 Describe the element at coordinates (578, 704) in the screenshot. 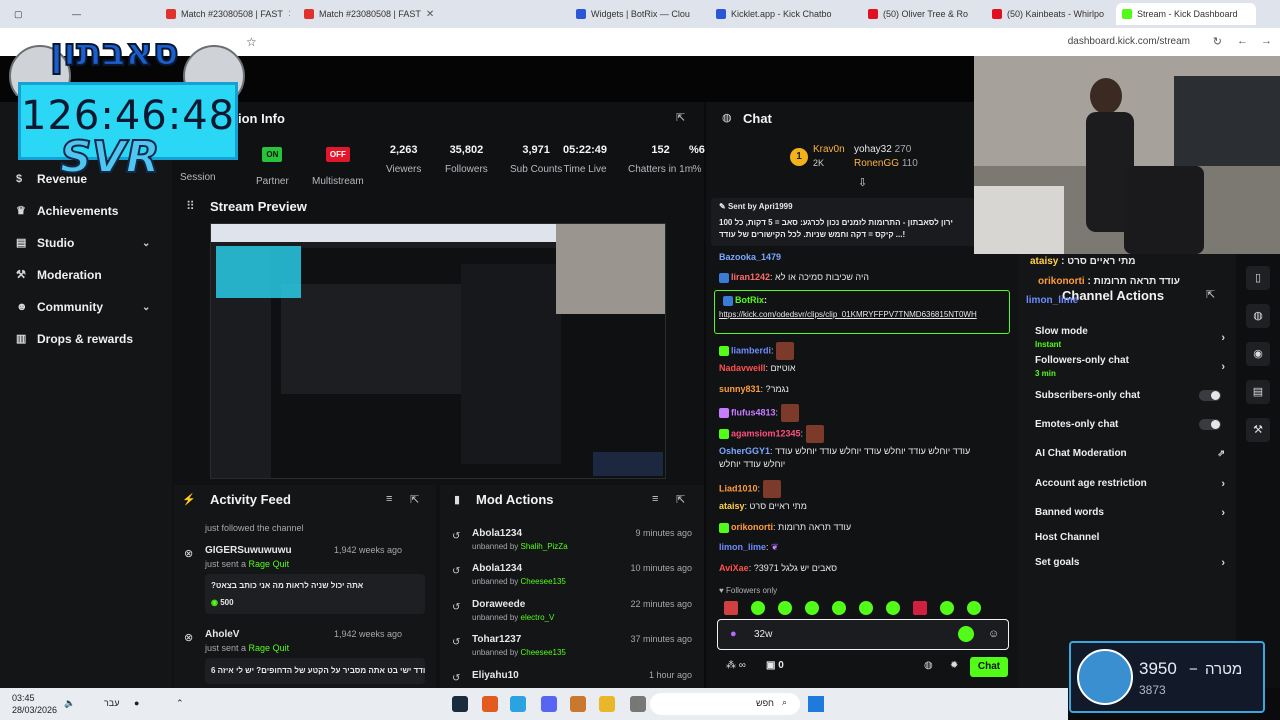

I see `app-icon` at that location.